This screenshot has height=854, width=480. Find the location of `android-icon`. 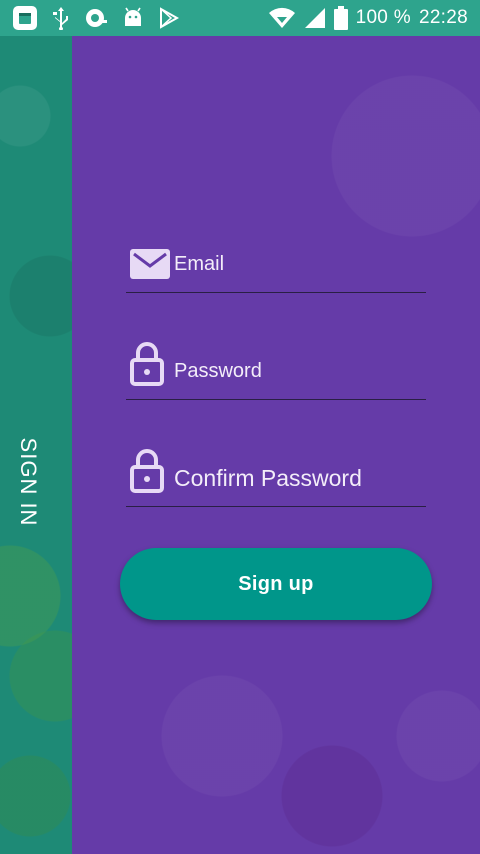

android-icon is located at coordinates (133, 18).